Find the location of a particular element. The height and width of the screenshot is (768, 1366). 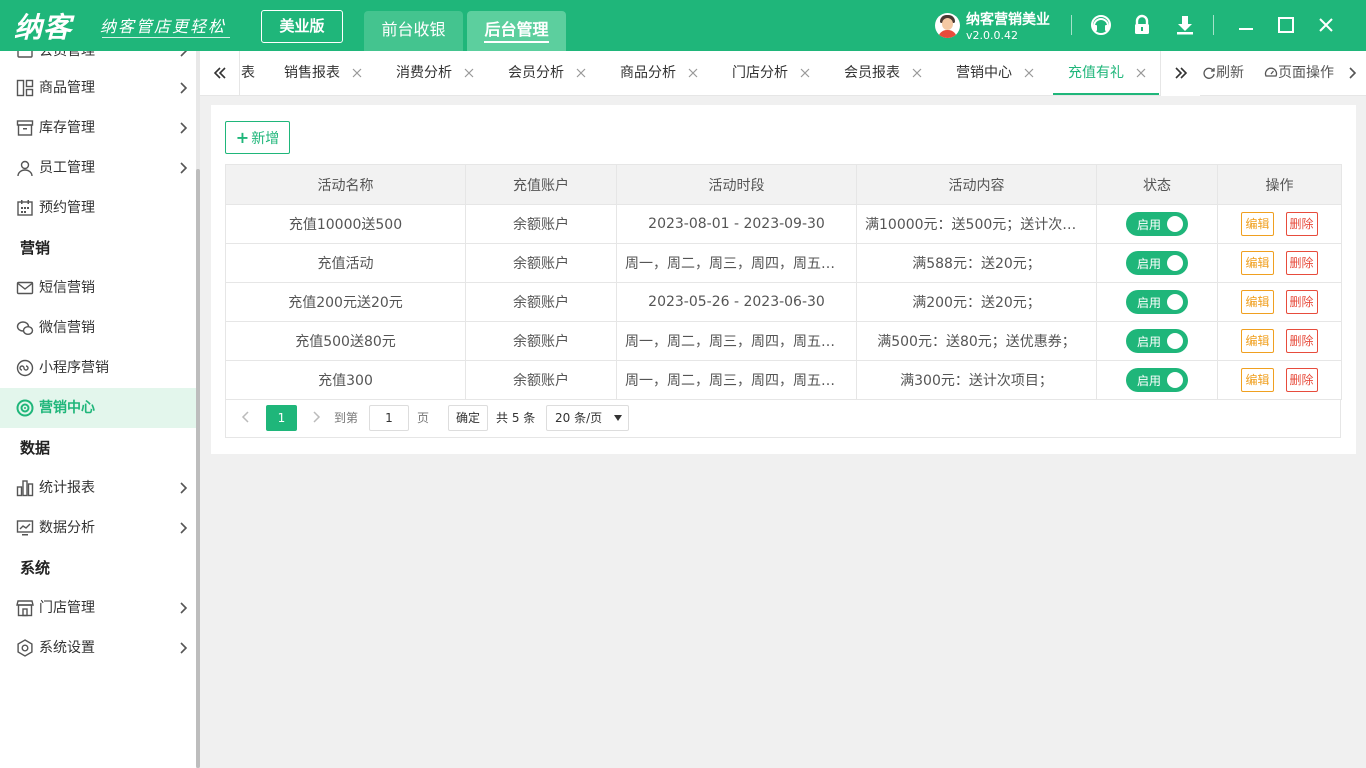

current-page-button: 1 is located at coordinates (281, 418).